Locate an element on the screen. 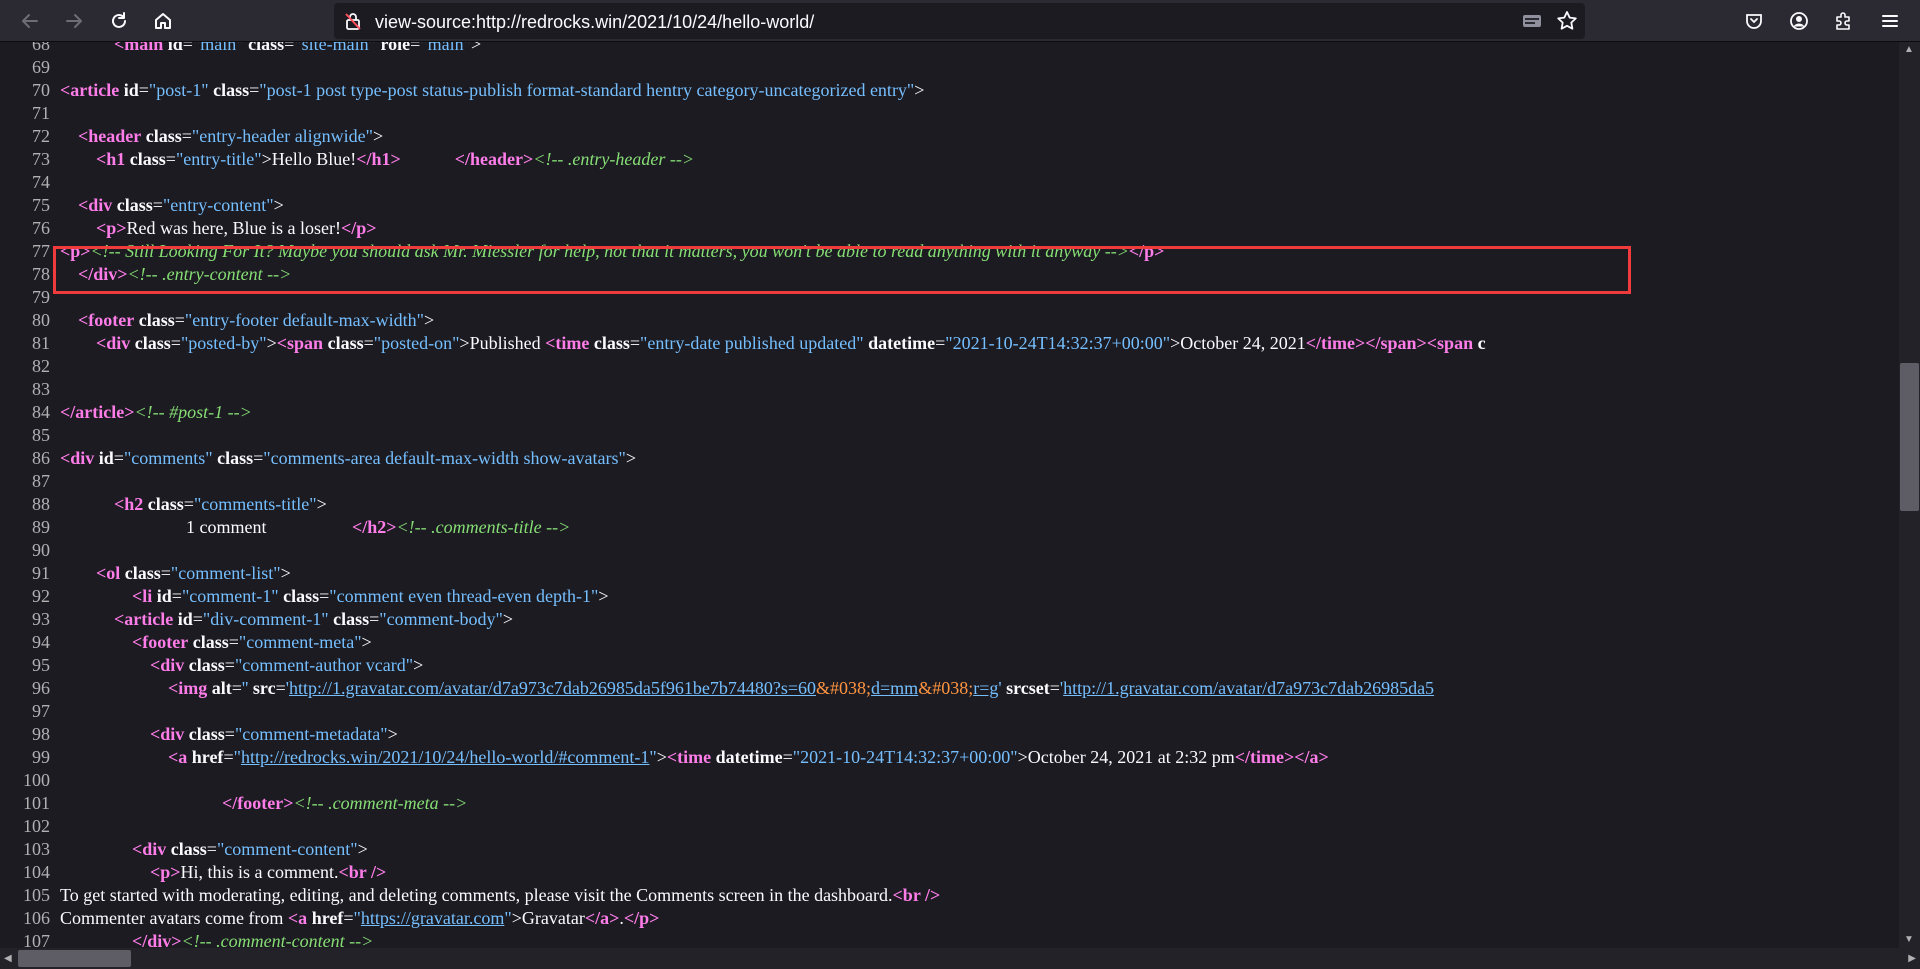 The width and height of the screenshot is (1920, 969). attribute-name-token: id is located at coordinates (164, 596).